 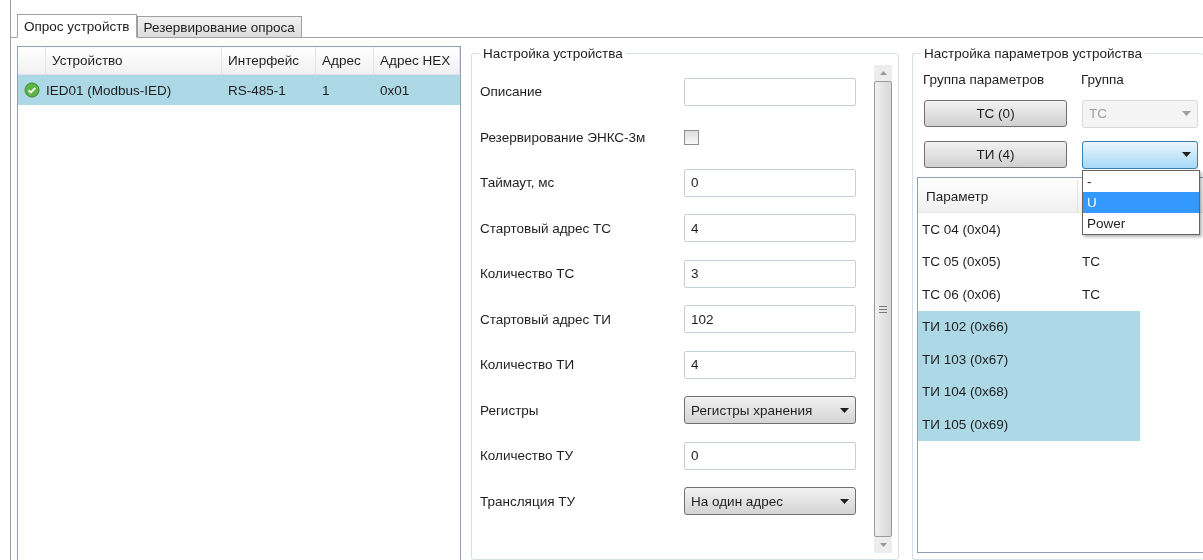 I want to click on device-row: IED01 (Modbus-IED) RS-485-1 1 0x01, so click(x=239, y=90).